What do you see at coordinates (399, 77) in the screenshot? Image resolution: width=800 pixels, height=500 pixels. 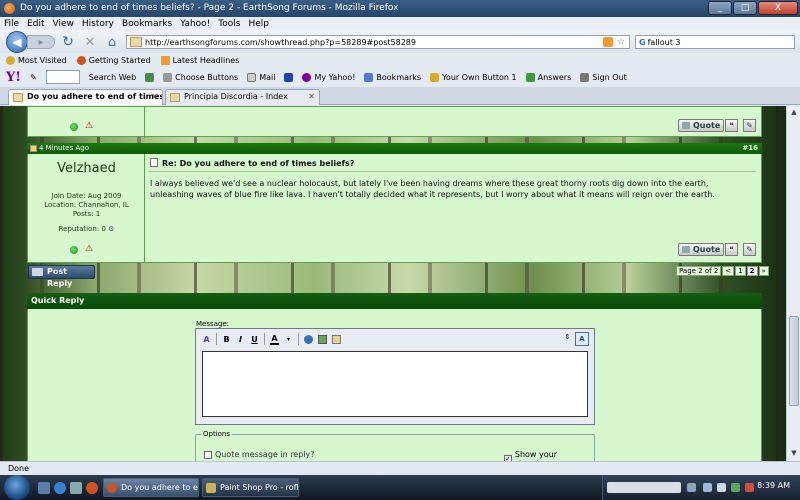 I see `toolbar-item-label: Bookmarks` at bounding box center [399, 77].